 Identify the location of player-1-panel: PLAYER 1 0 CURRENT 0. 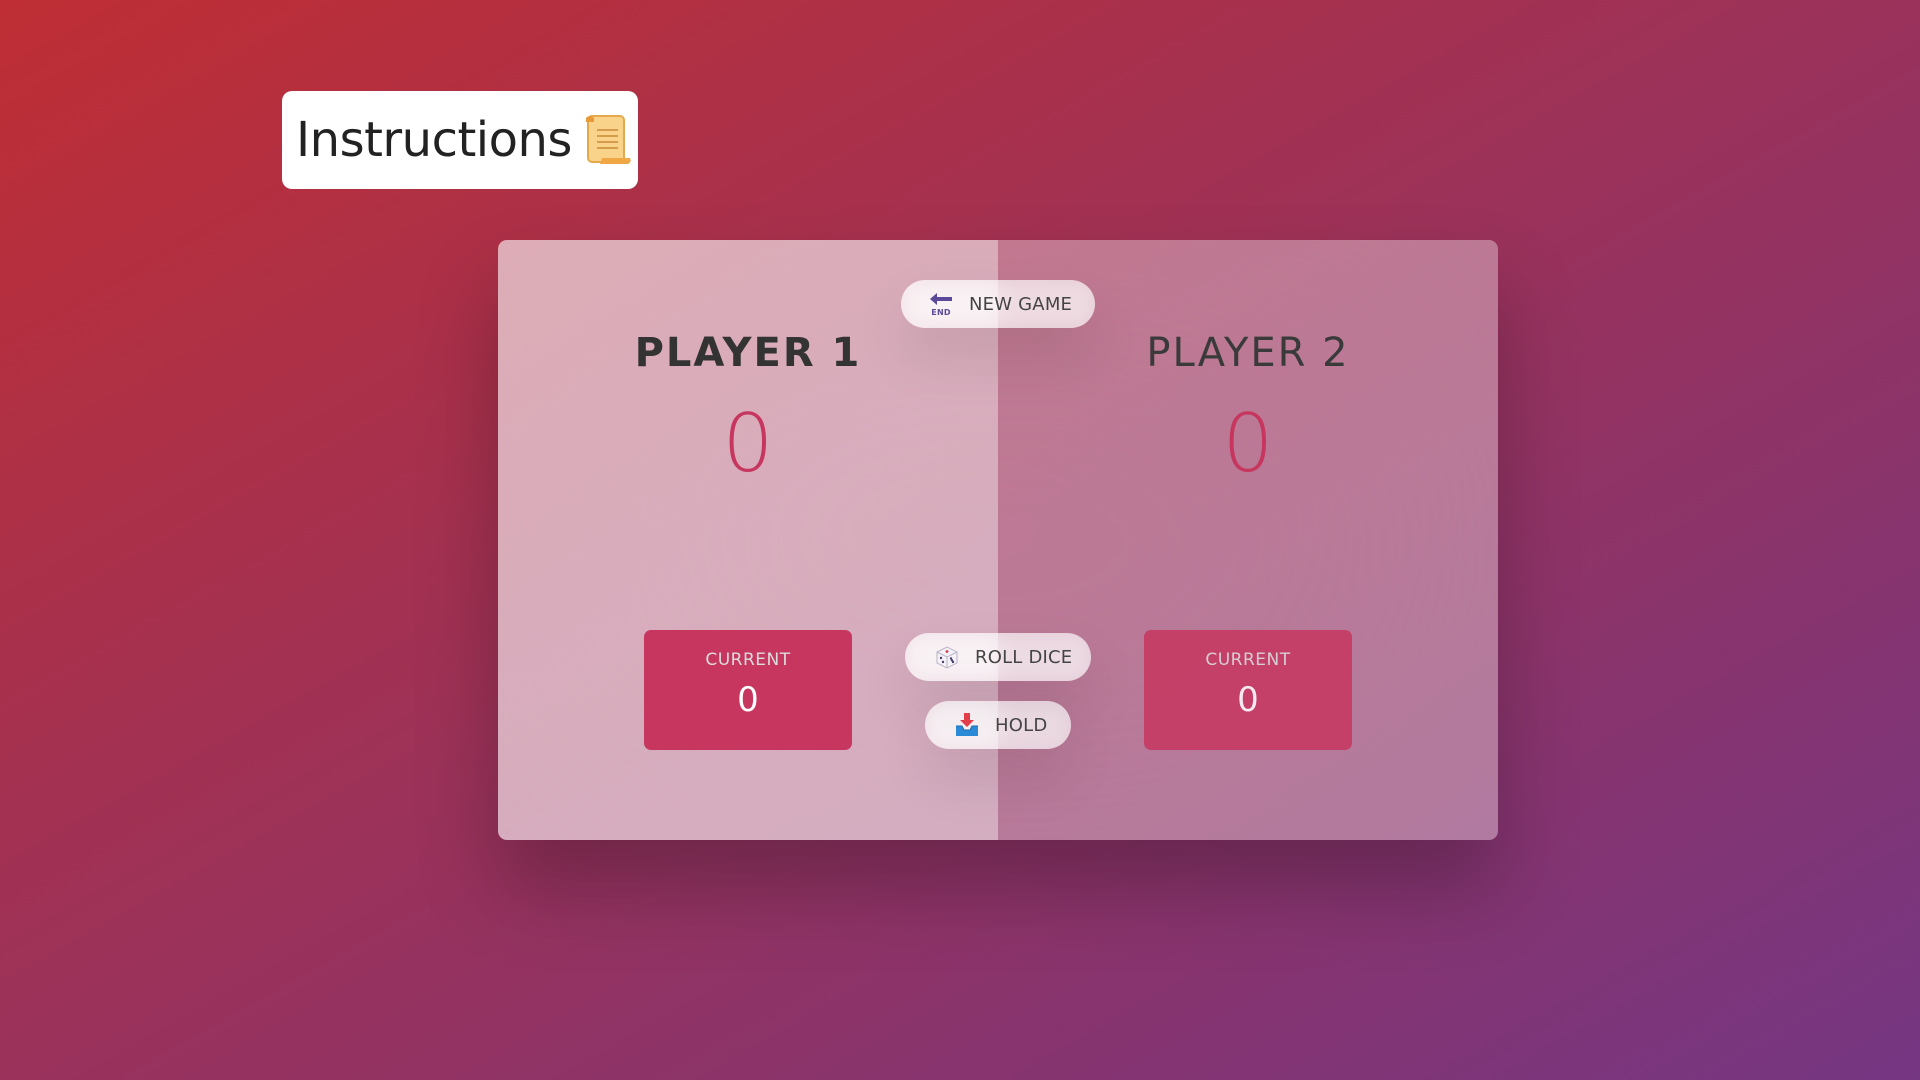
(748, 540).